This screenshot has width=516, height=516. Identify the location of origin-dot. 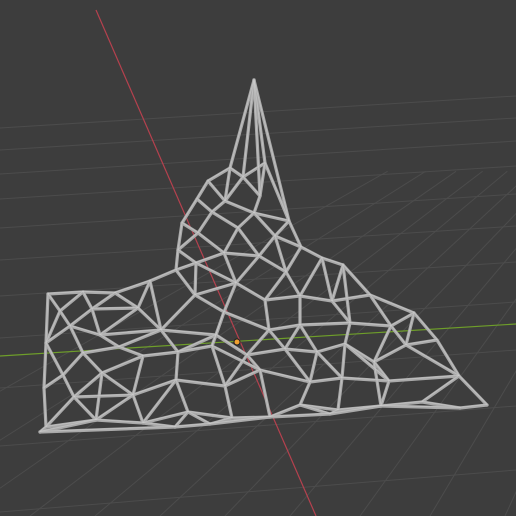
(237, 342).